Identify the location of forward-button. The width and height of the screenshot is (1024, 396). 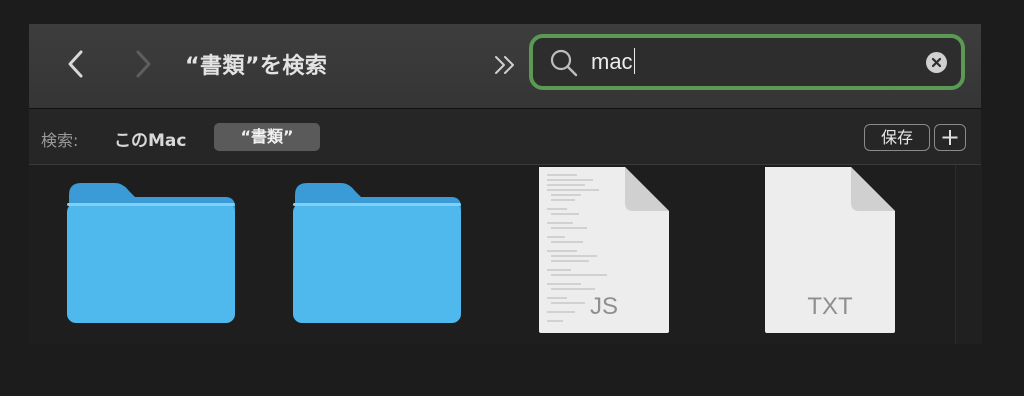
(142, 64).